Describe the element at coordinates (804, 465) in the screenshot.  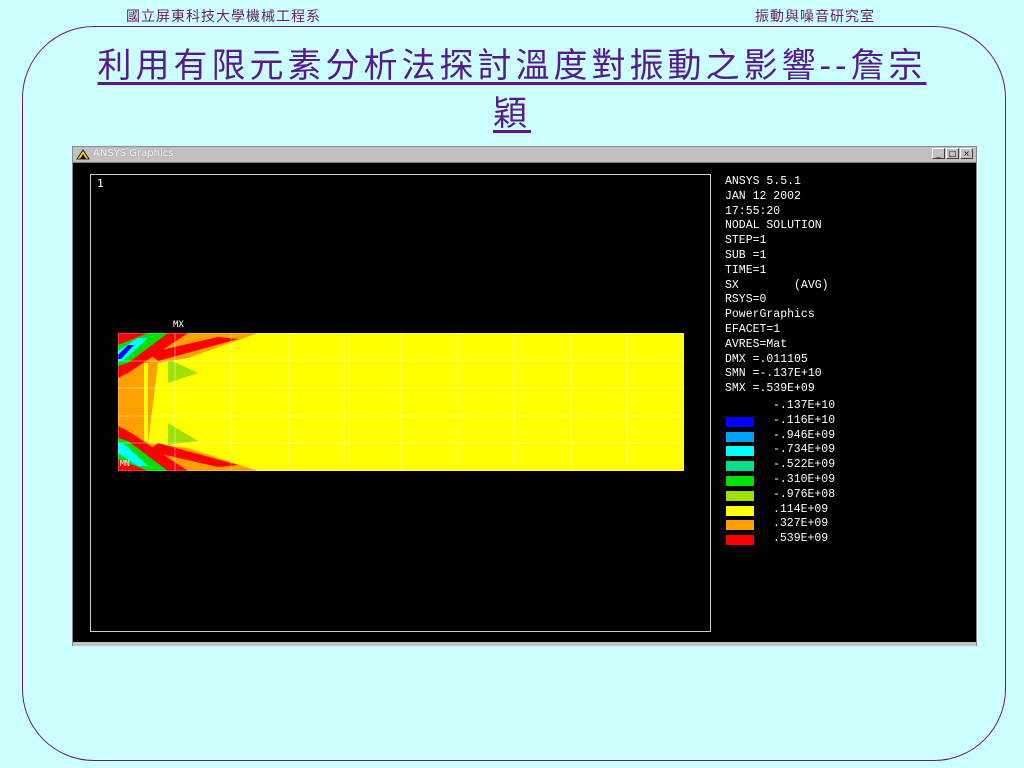
I see `legend-label: -.522E+09` at that location.